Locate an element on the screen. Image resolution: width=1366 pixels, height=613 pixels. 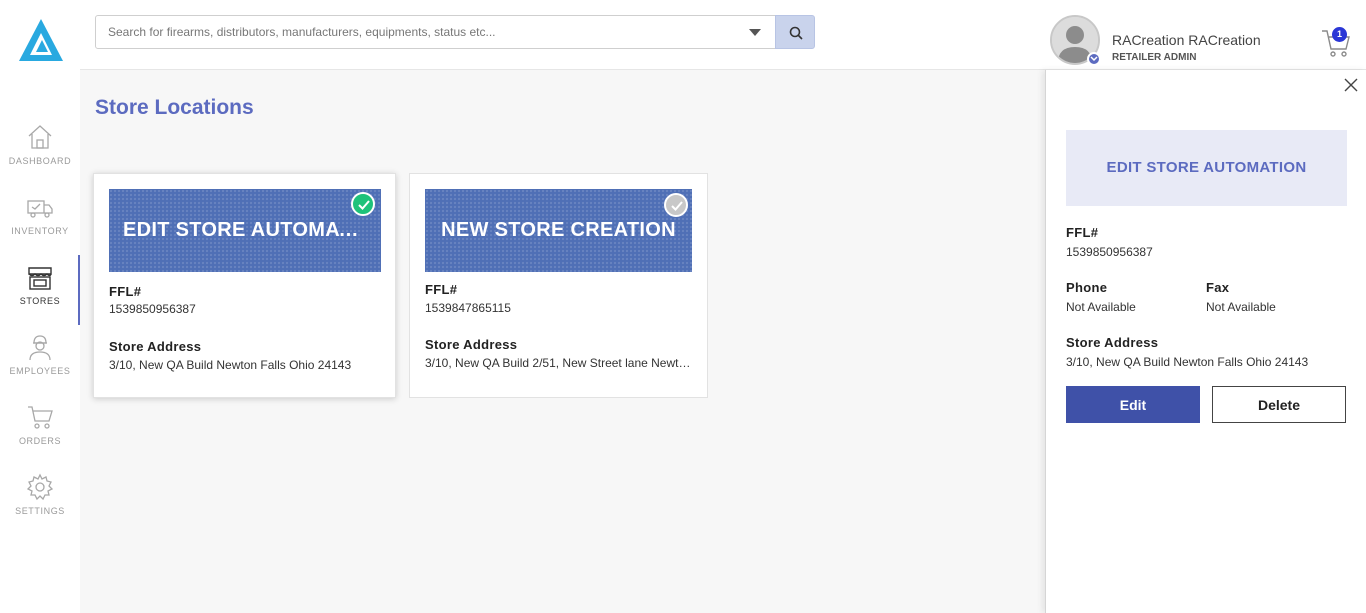
employee-icon is located at coordinates (40, 348).